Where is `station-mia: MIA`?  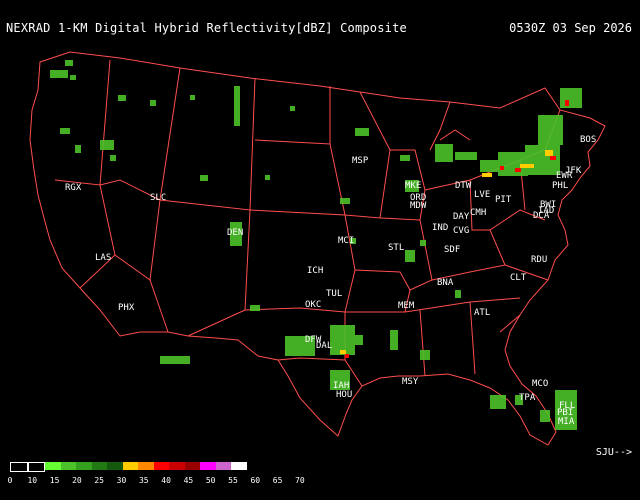 station-mia: MIA is located at coordinates (566, 422).